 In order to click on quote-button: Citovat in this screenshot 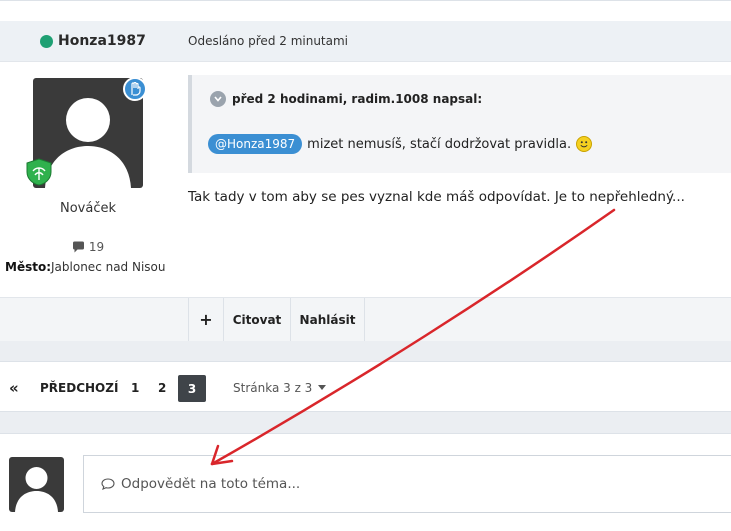, I will do `click(256, 319)`.